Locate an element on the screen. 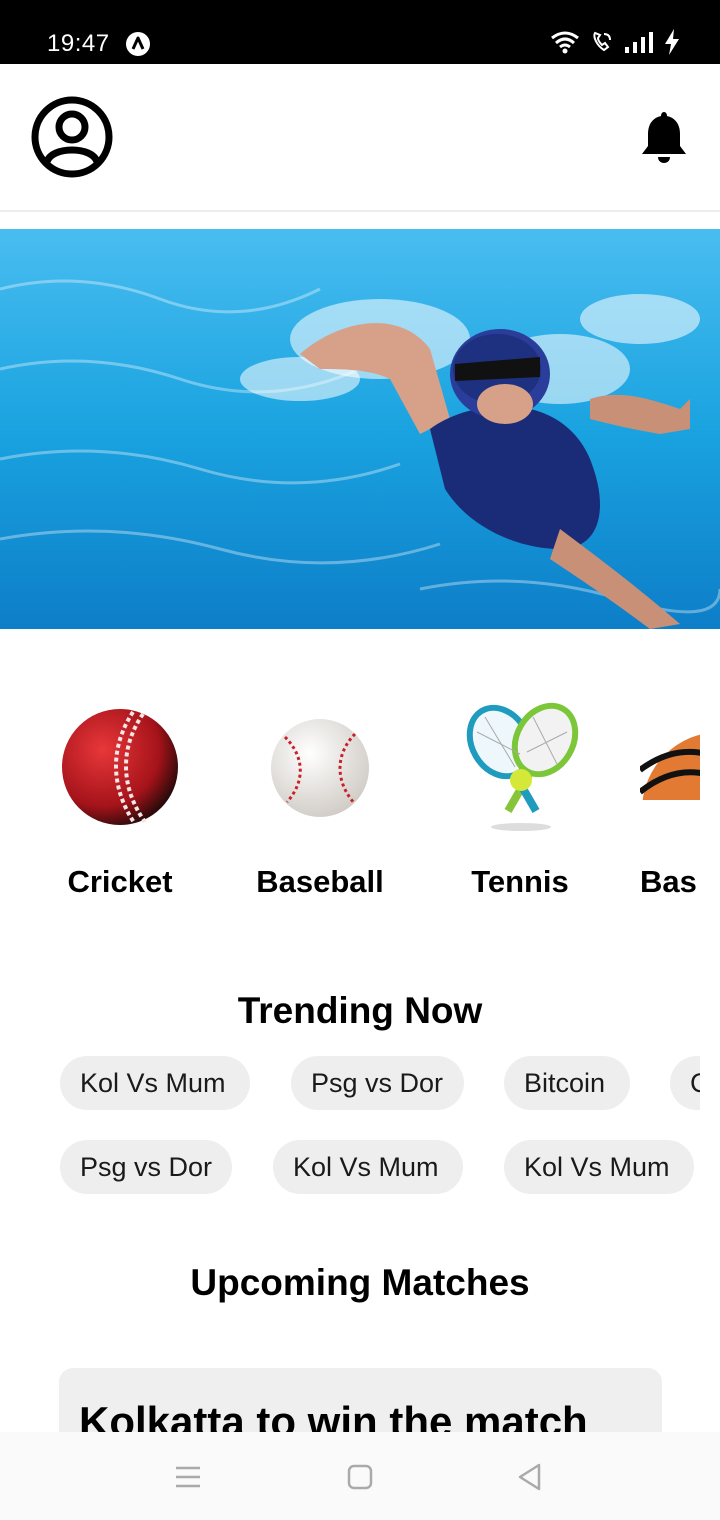 Image resolution: width=720 pixels, height=1520 pixels. trending-row-1: Kol Vs Mum Psg vs Dor Bitcoin C is located at coordinates (360, 1086).